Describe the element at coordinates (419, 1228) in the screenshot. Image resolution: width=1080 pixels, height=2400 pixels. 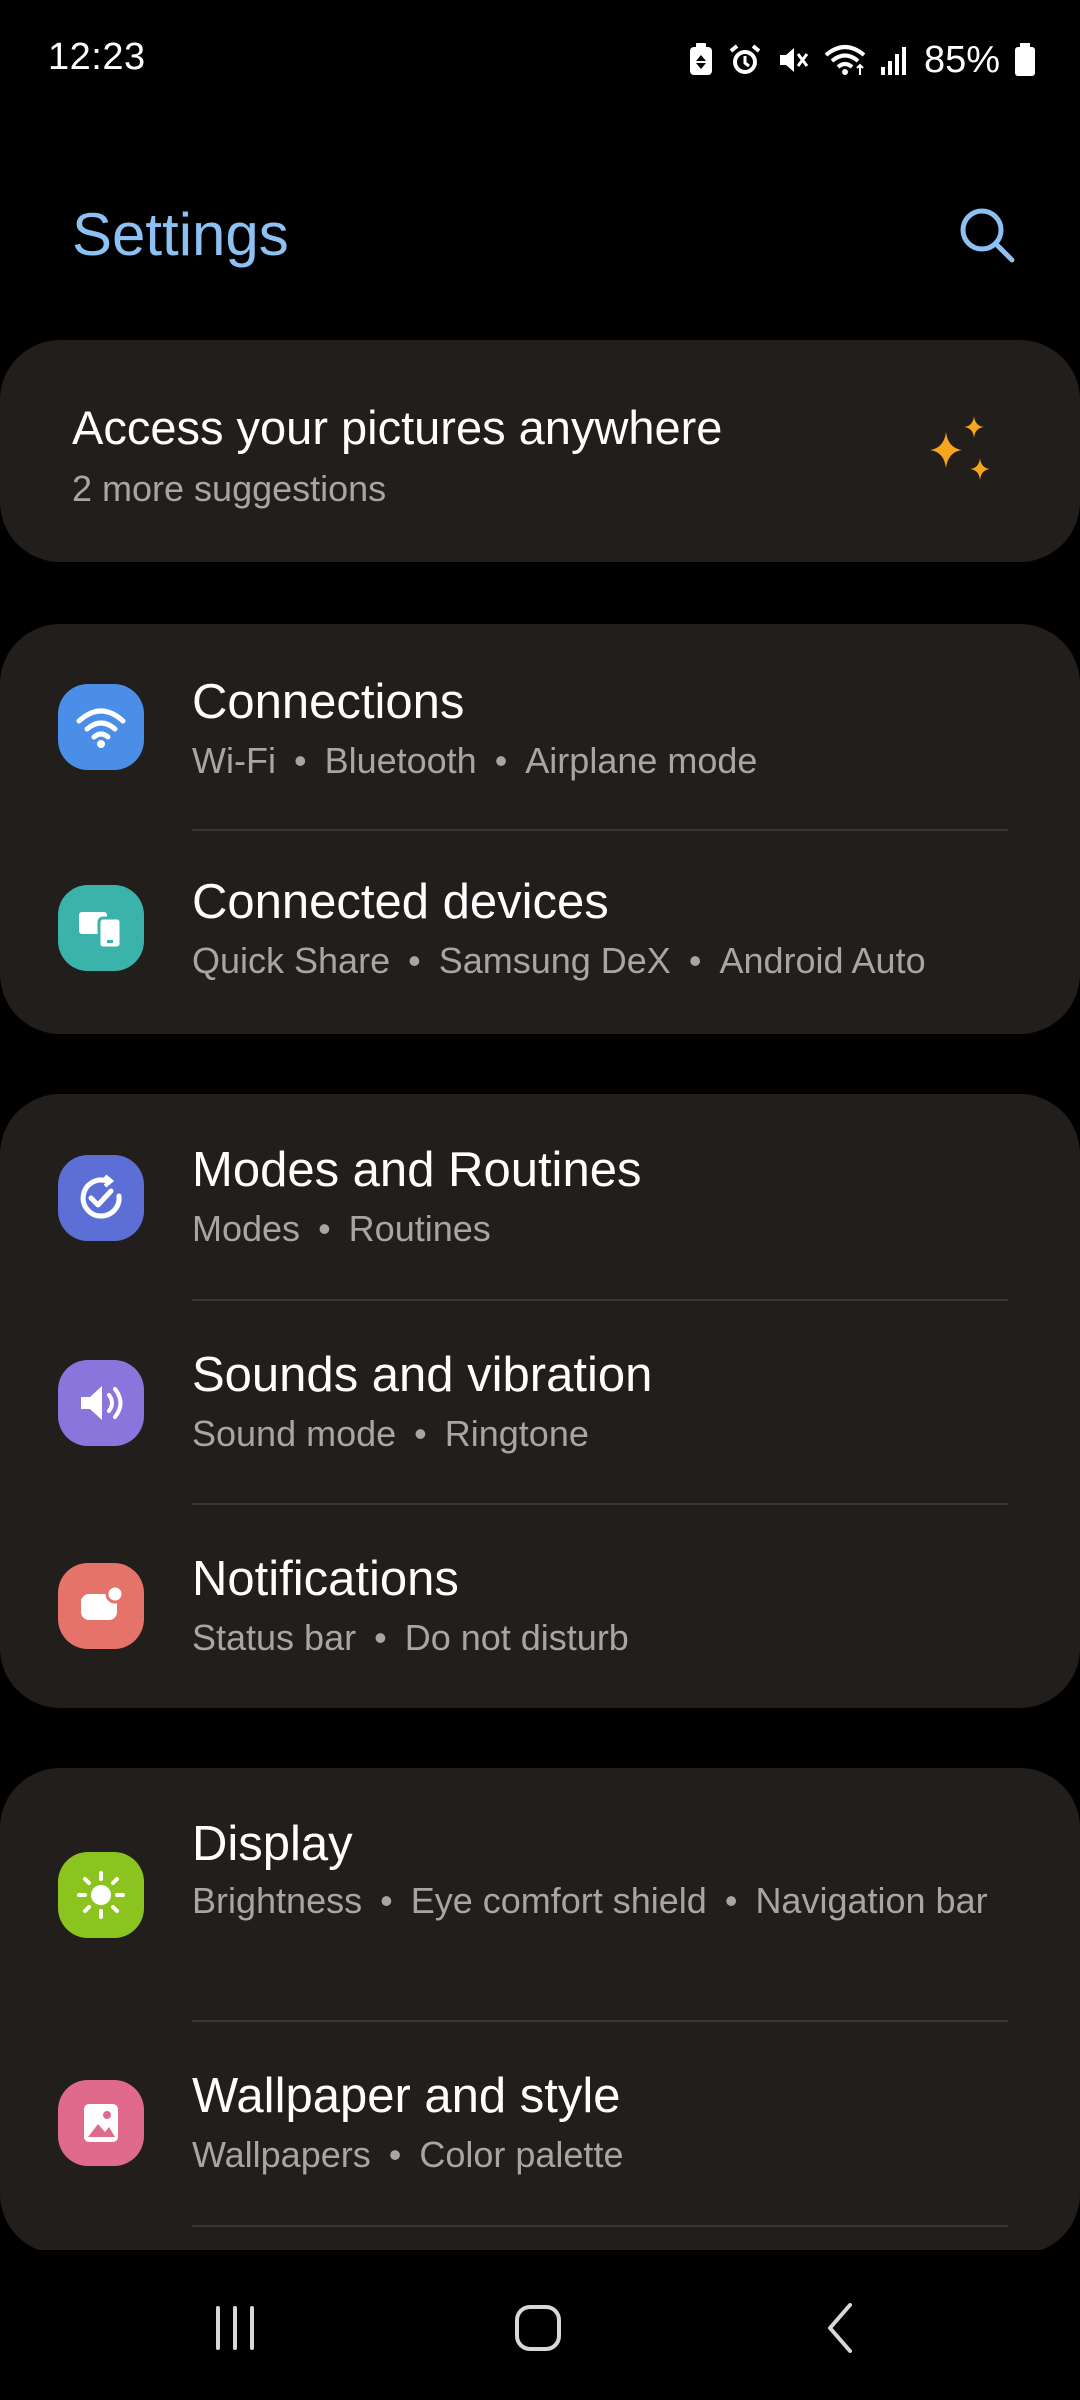
I see `subtitle-part: Routines` at that location.